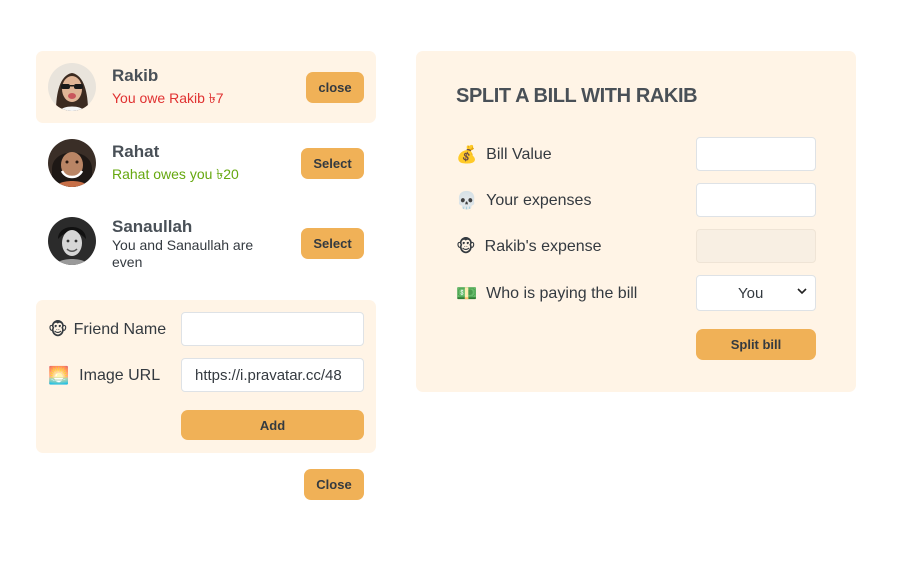  Describe the element at coordinates (120, 329) in the screenshot. I see `friend-name-label-text: Friend Name` at that location.